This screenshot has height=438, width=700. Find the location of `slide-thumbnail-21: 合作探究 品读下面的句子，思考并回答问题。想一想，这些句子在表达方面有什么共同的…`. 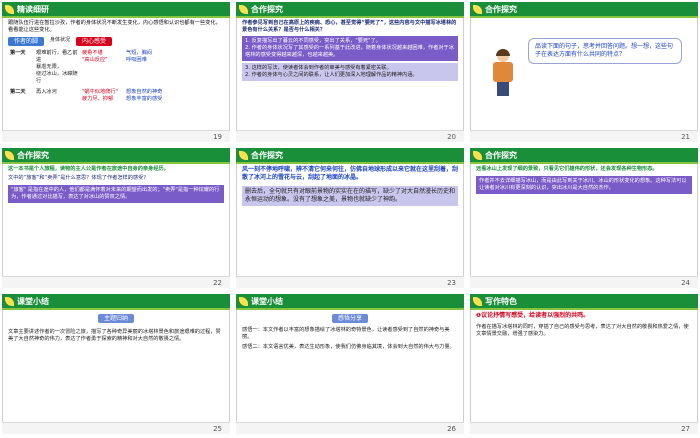

slide-thumbnail-21: 合作探究 品读下面的句子，思考并回答问题。想一想，这些句子在表达方面有什么共同的… is located at coordinates (584, 72).